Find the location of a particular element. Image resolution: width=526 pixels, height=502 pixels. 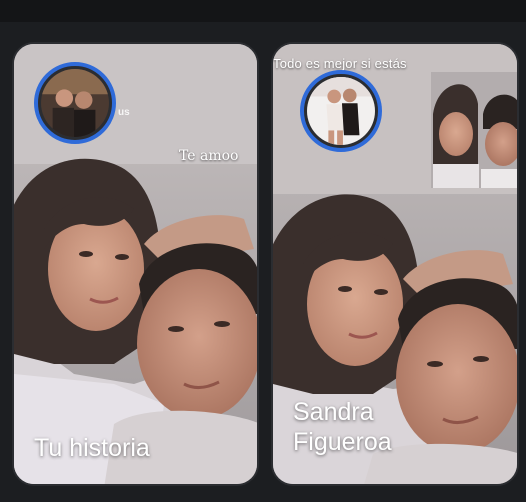

story-overlay-caption: Te amoo is located at coordinates (209, 156).